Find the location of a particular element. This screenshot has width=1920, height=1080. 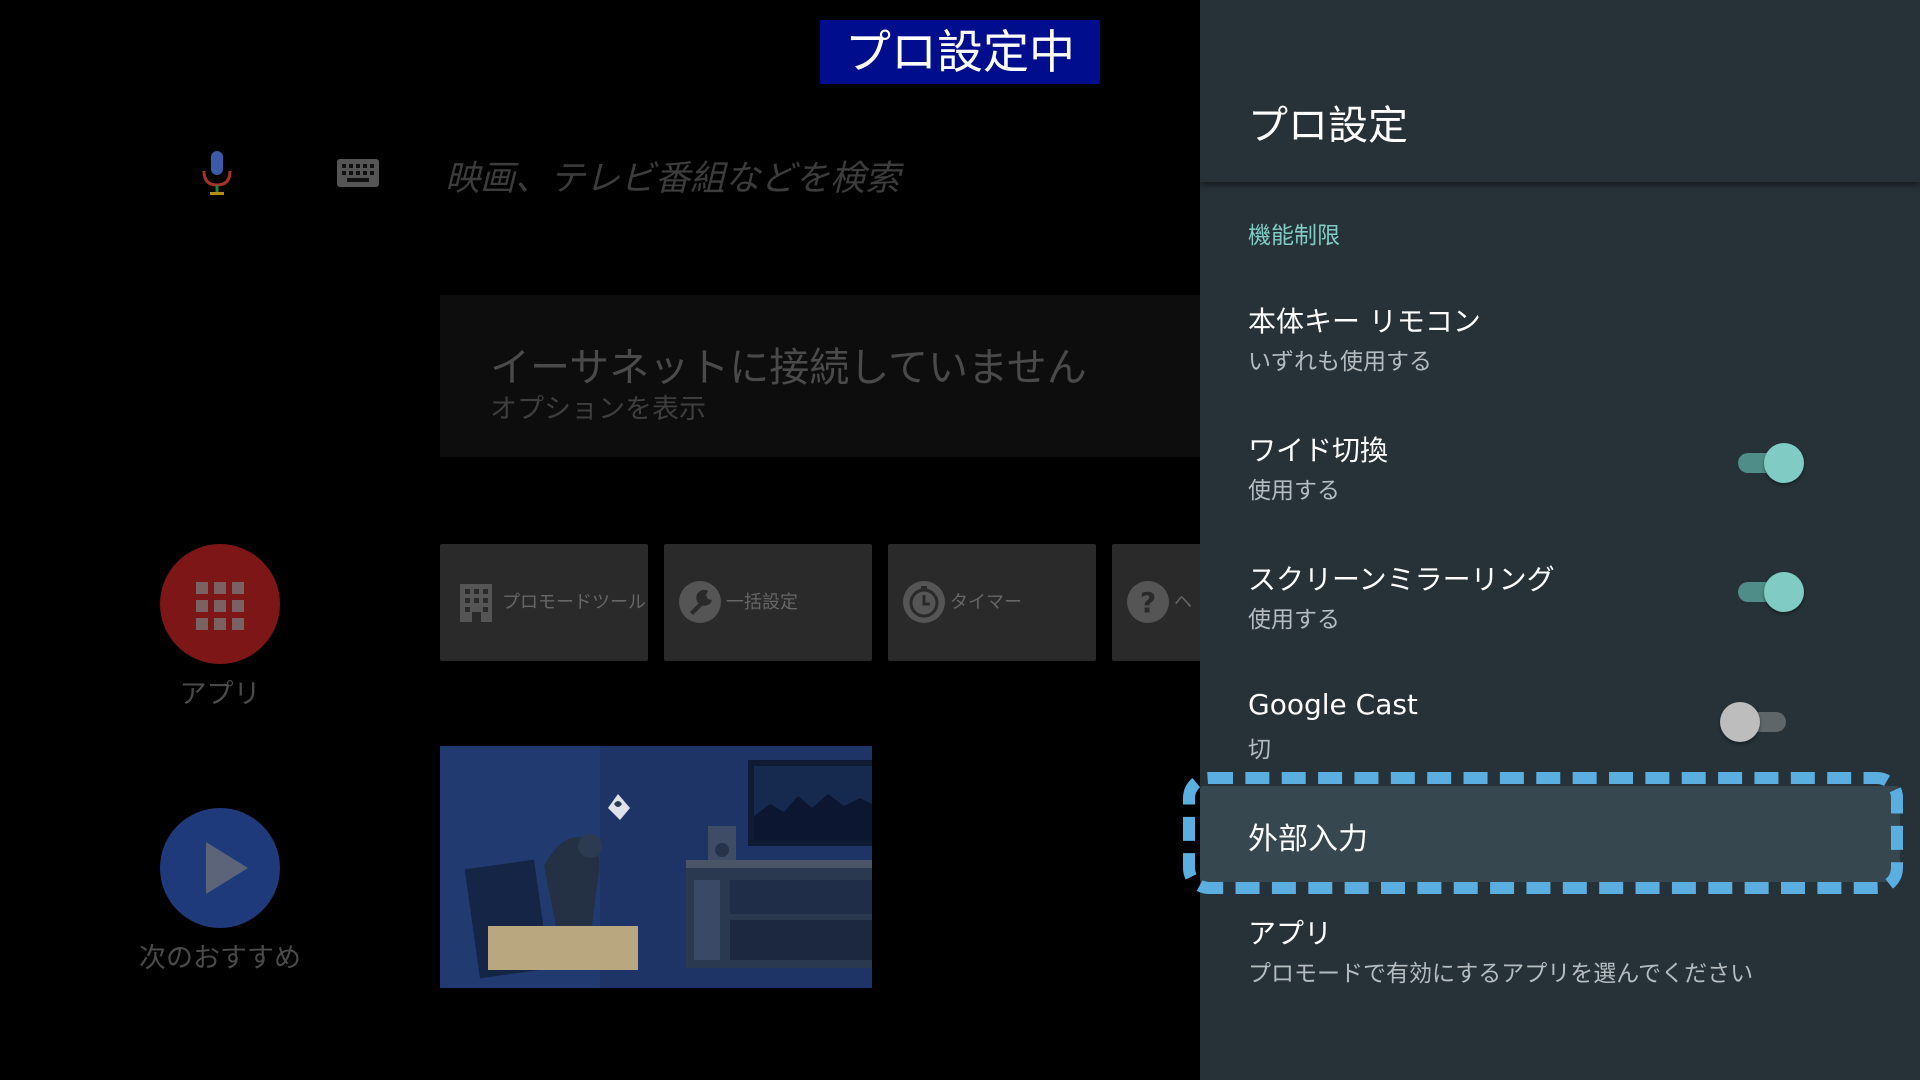

setting-value: 切 is located at coordinates (1259, 750).